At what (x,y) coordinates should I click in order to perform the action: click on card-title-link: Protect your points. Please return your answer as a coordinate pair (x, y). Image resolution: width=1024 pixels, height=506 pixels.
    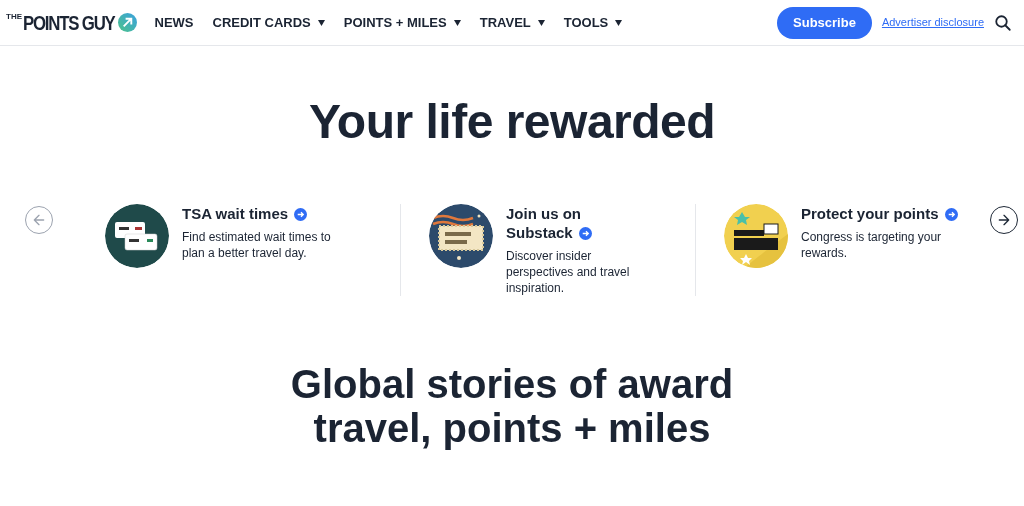
    Looking at the image, I should click on (885, 213).